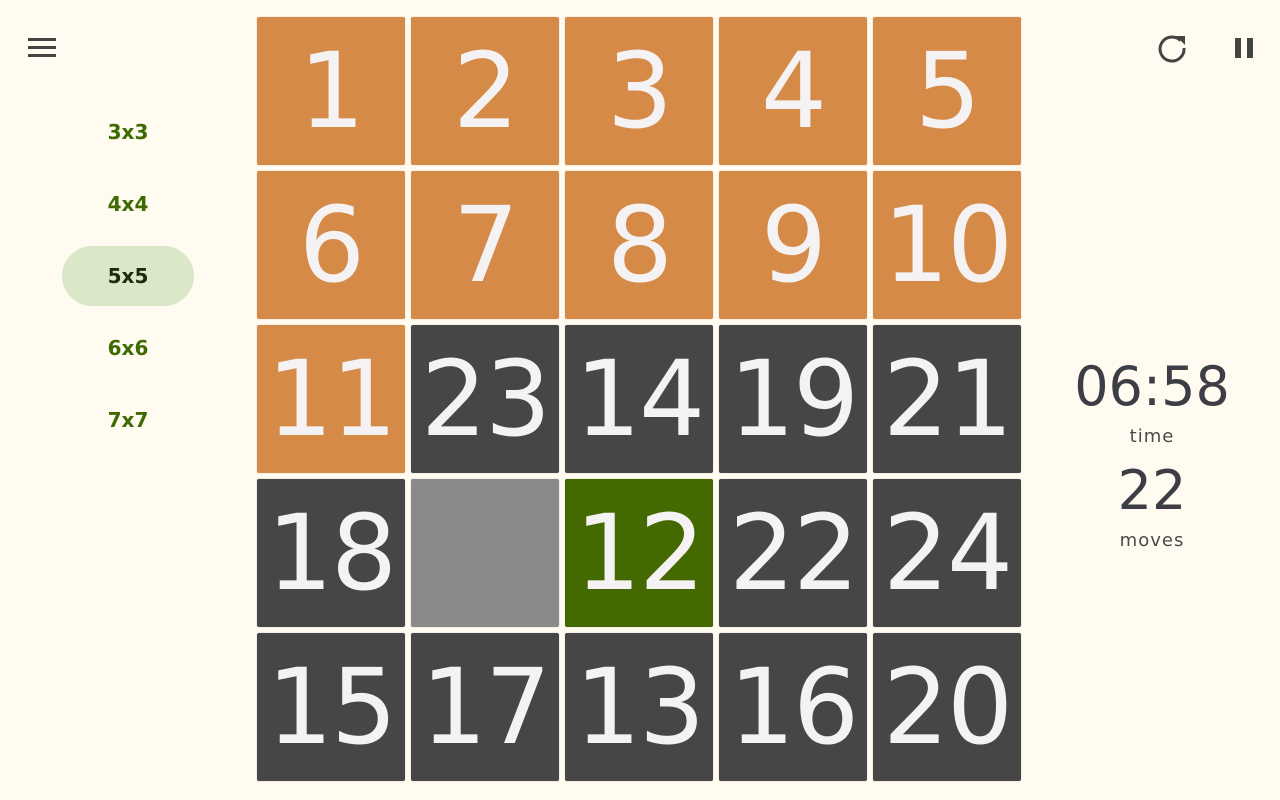  What do you see at coordinates (1152, 386) in the screenshot?
I see `time-value: 06:58` at bounding box center [1152, 386].